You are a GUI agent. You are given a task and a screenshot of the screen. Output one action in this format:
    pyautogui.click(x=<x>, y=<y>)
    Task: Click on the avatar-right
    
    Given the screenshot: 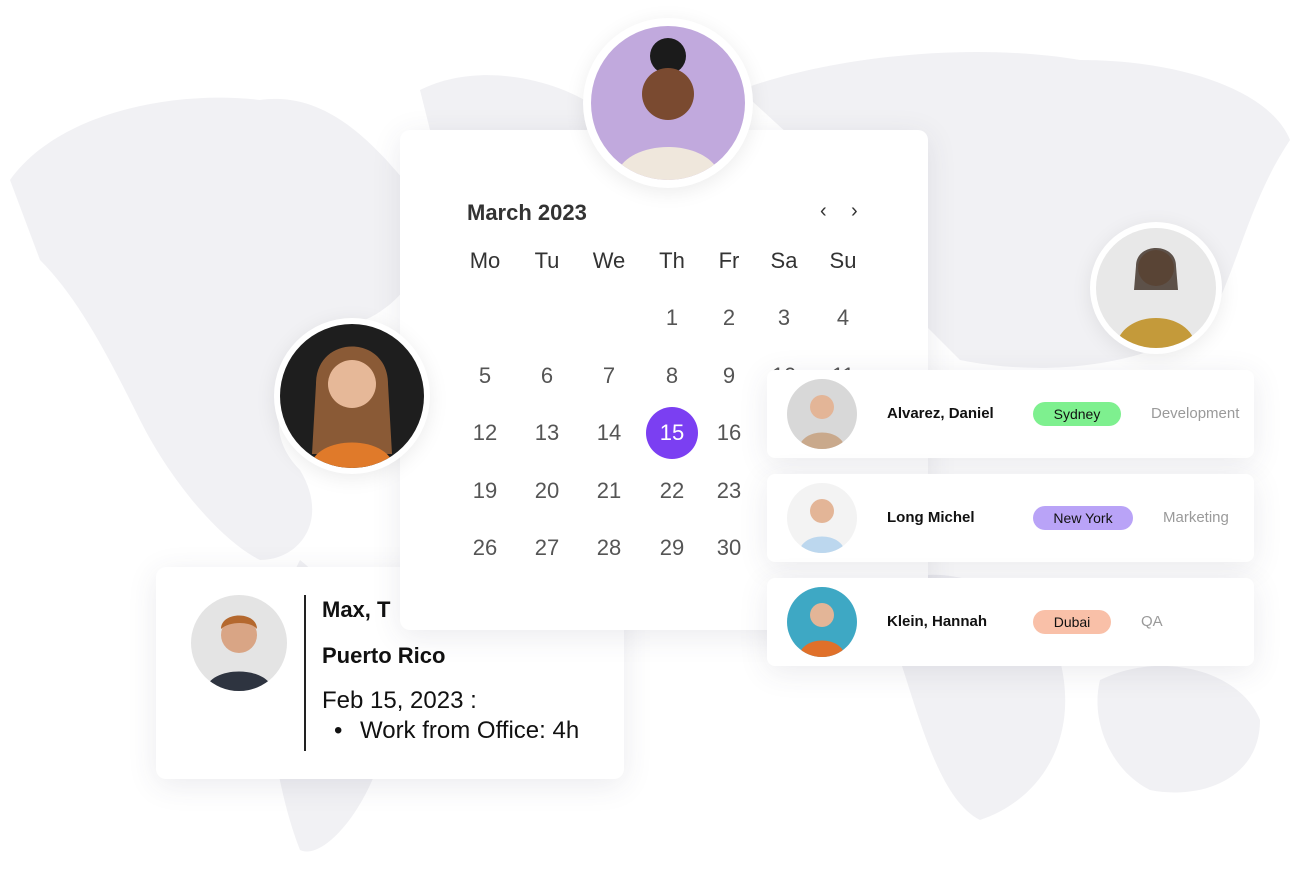 What is the action you would take?
    pyautogui.click(x=1156, y=288)
    